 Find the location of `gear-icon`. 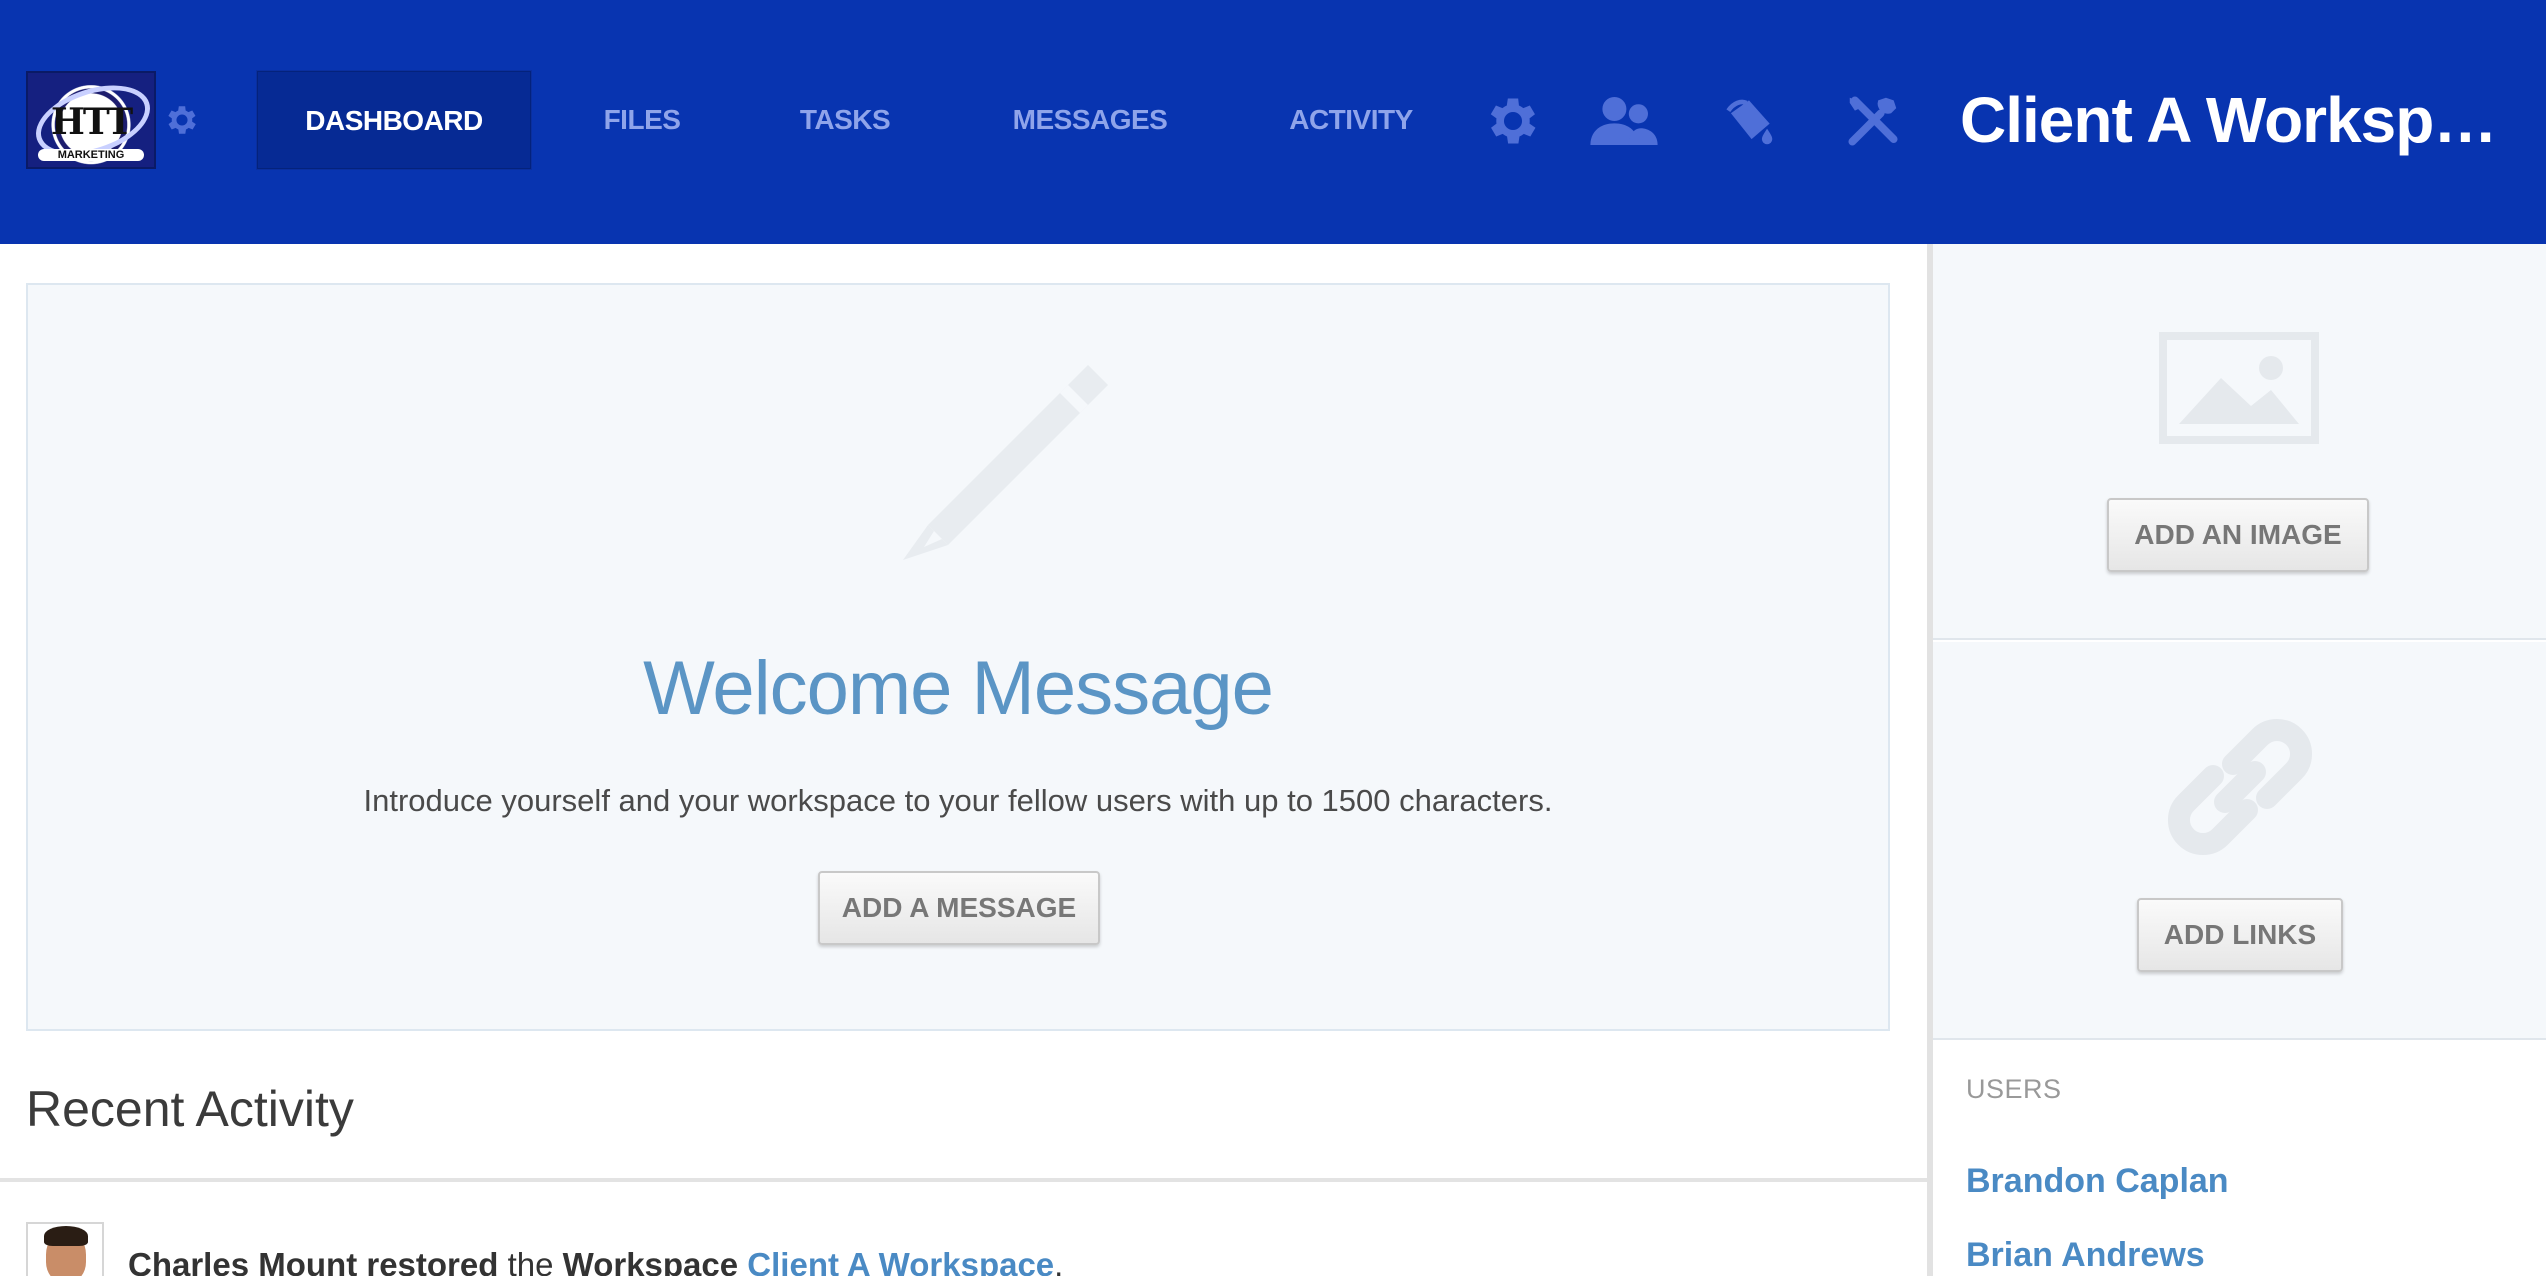

gear-icon is located at coordinates (1513, 121).